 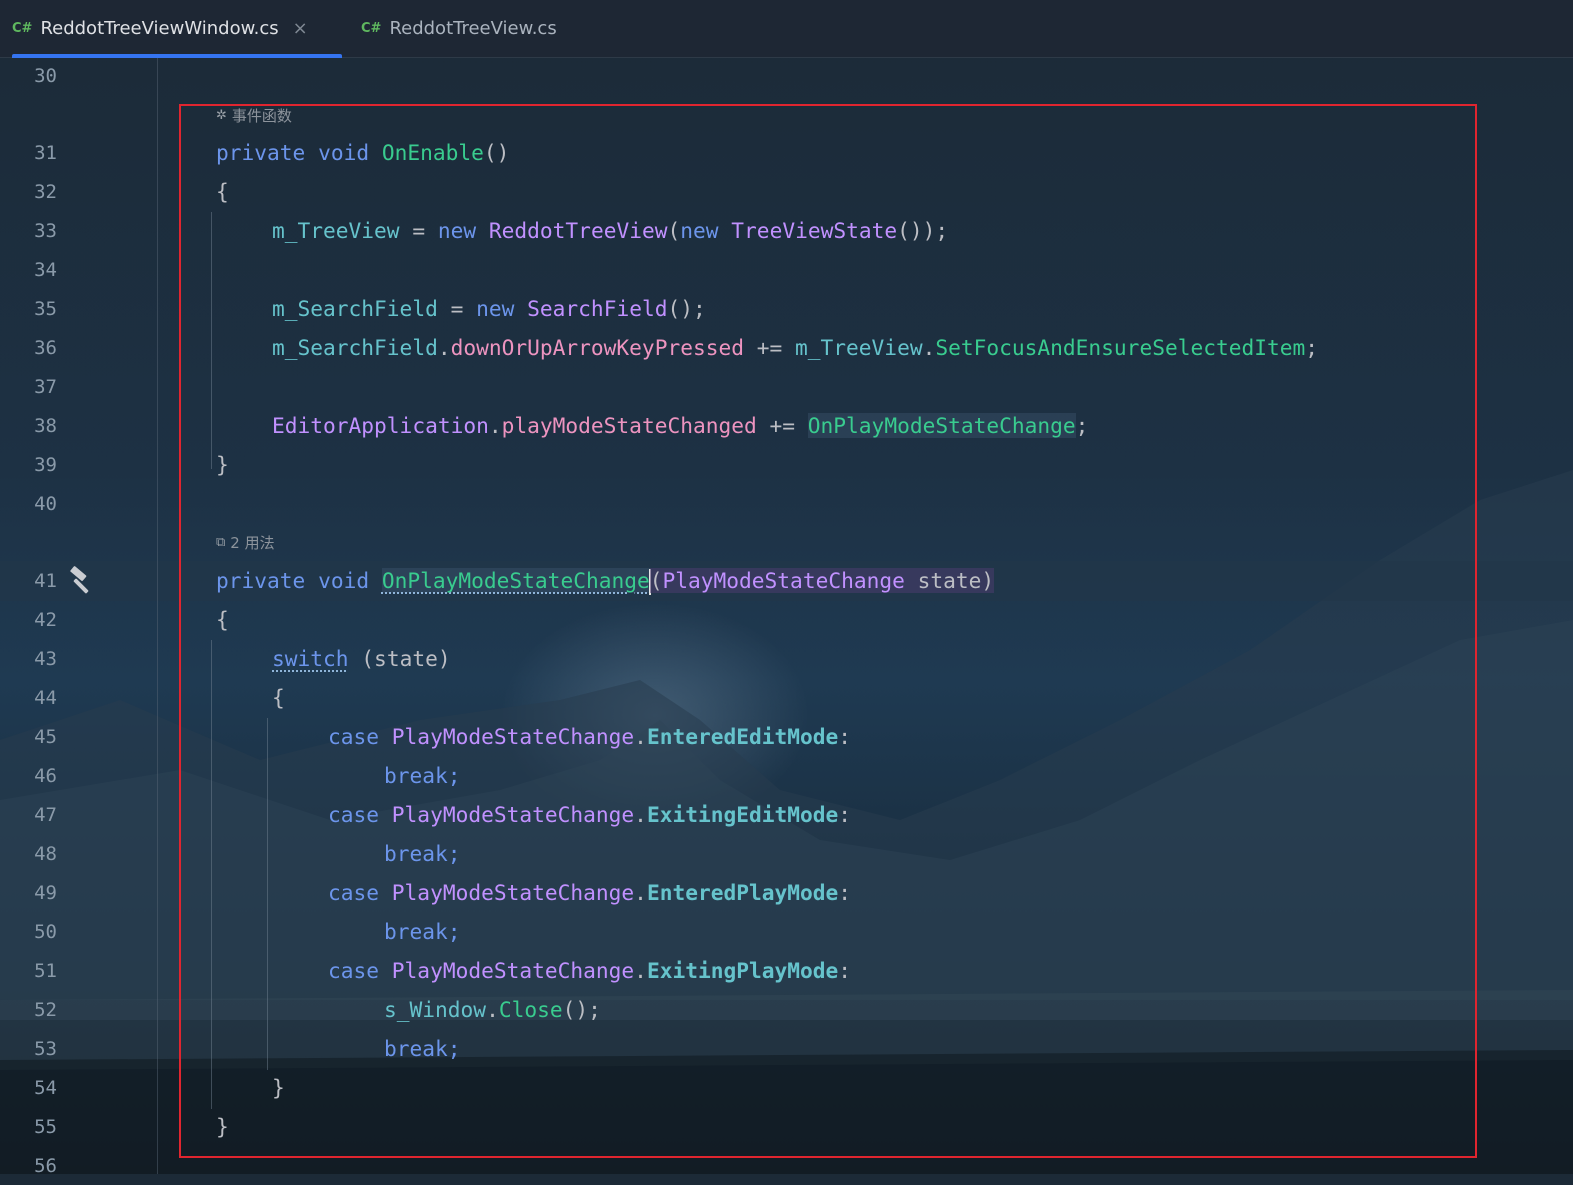 I want to click on line-number: 37, so click(x=45, y=387).